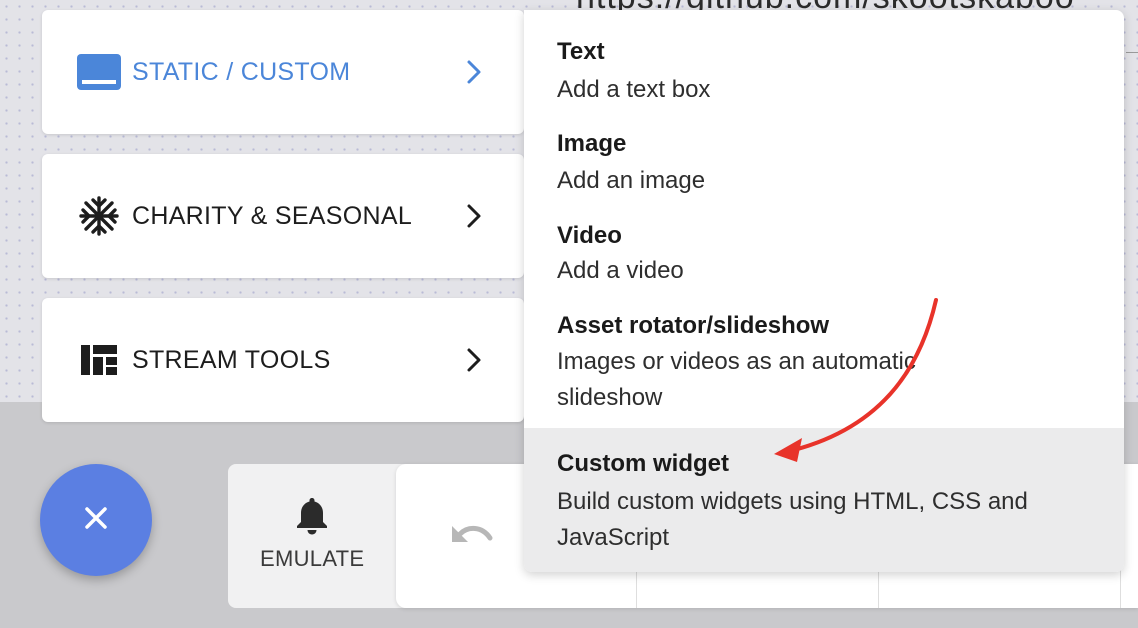 This screenshot has width=1138, height=628. What do you see at coordinates (824, 152) in the screenshot?
I see `dropdown-item-image: Image Add an image` at bounding box center [824, 152].